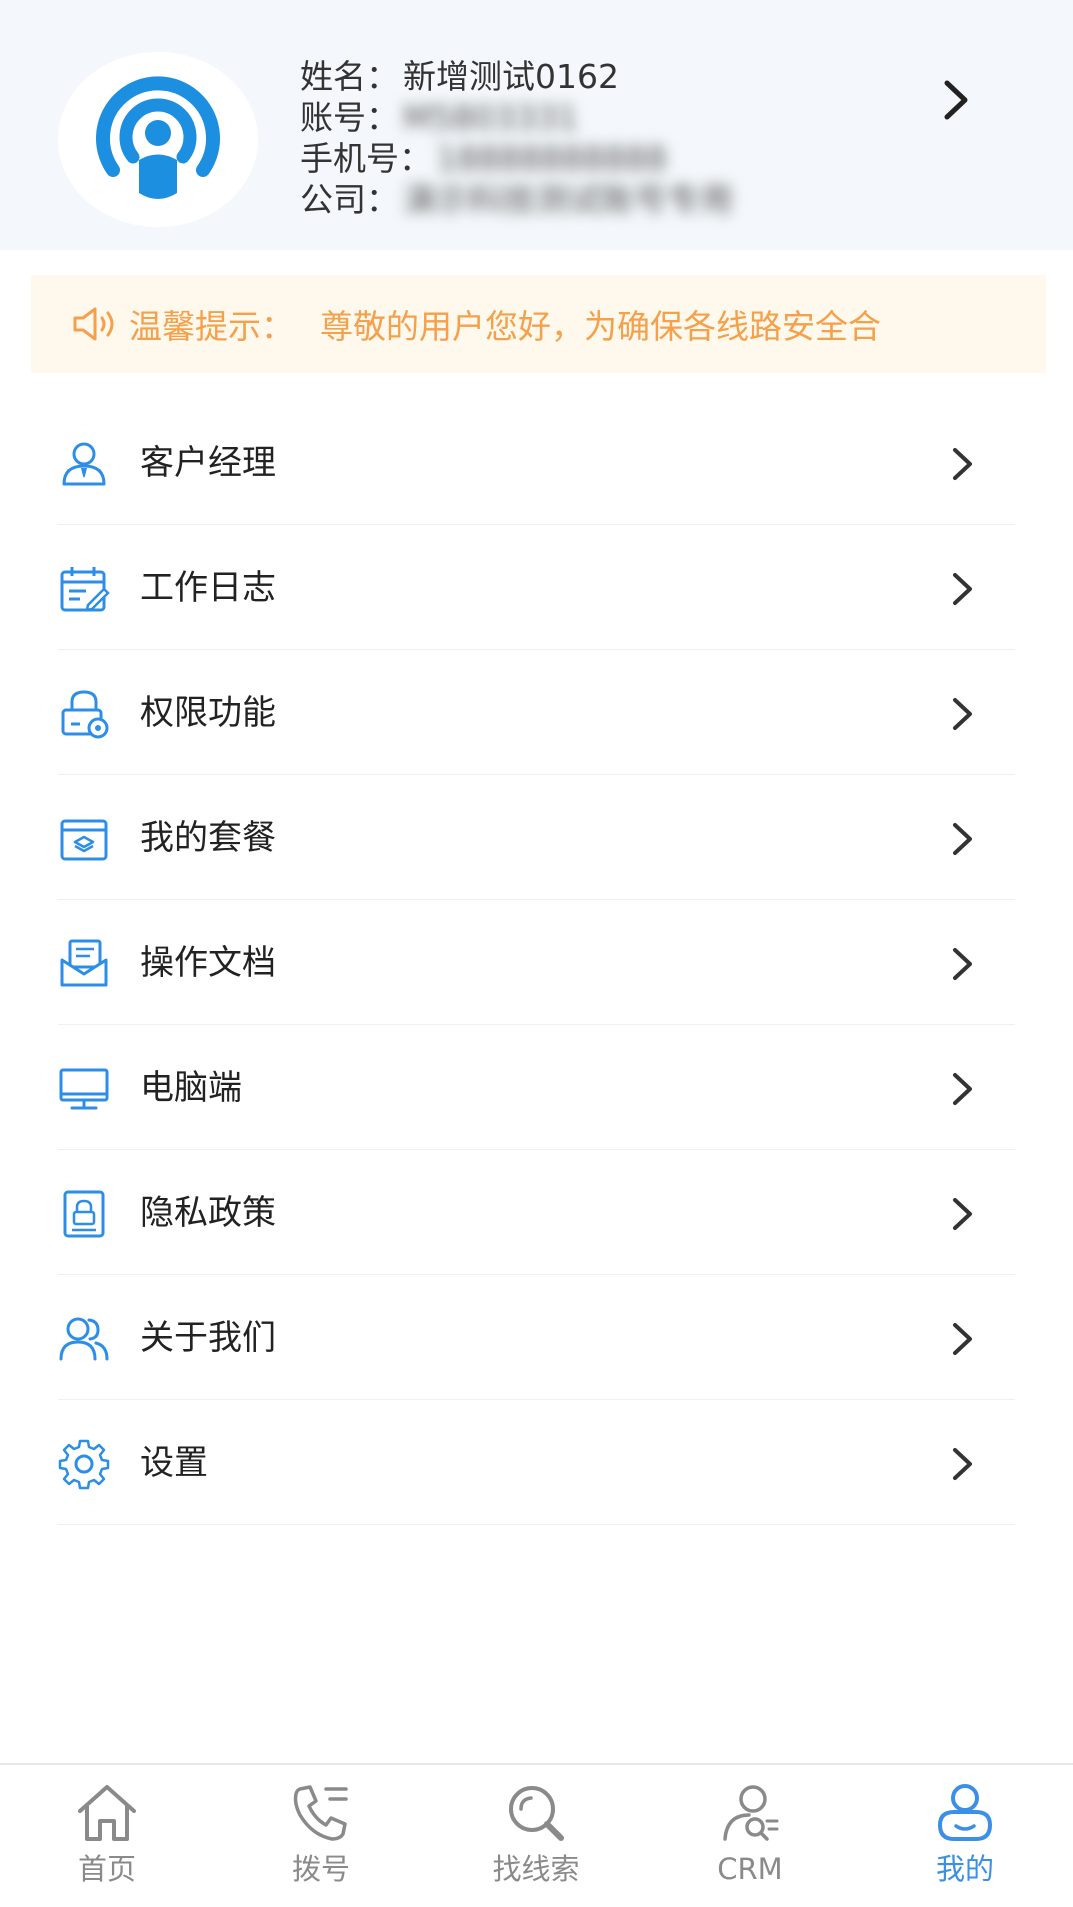  I want to click on menu-item-documents: 操作文档, so click(536, 962).